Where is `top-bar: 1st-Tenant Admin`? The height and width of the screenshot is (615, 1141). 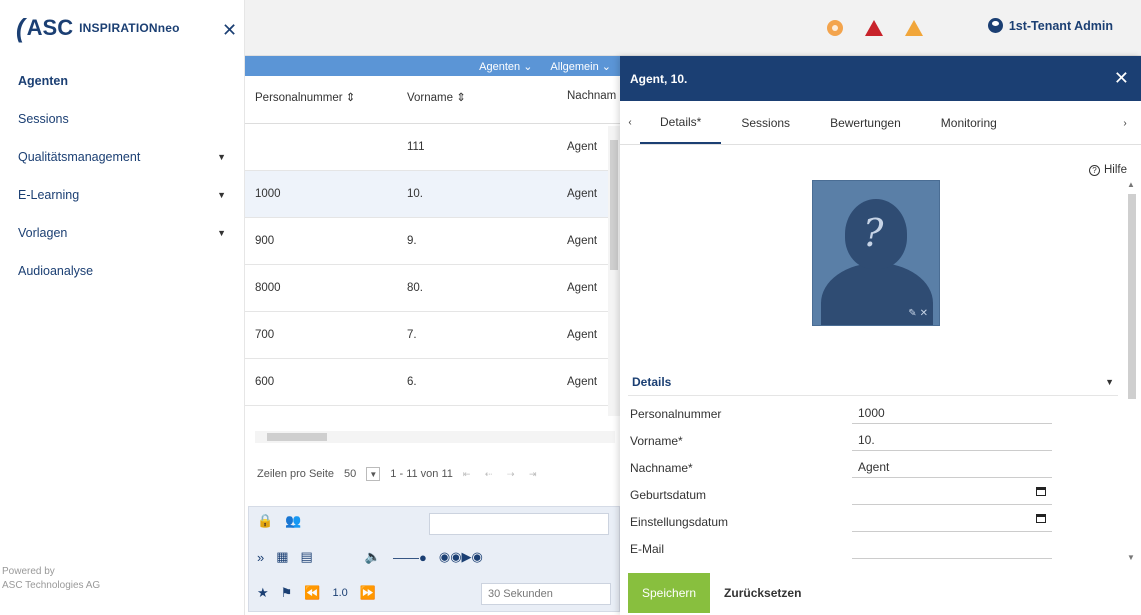
top-bar: 1st-Tenant Admin is located at coordinates (693, 28).